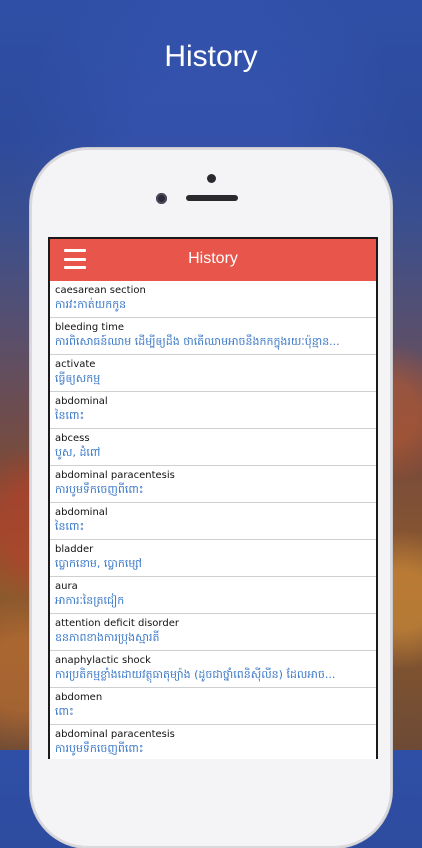 The width and height of the screenshot is (422, 848). I want to click on history-item: bladder ប្លោកនោម, ប្លោកម្សៅ, so click(213, 558).